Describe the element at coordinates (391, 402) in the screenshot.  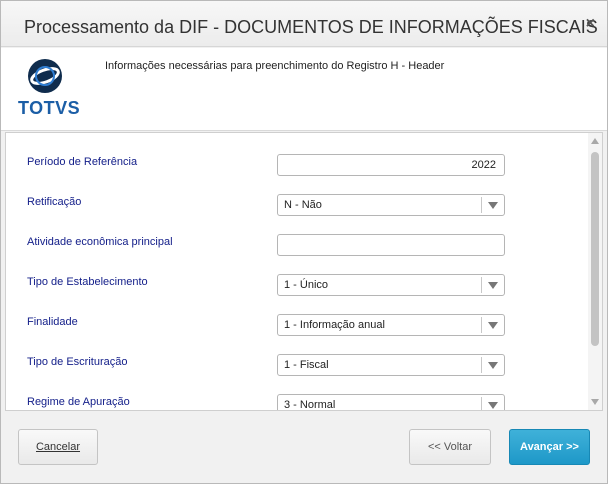
I see `regime-apuracao-select: 3 - Normal` at that location.